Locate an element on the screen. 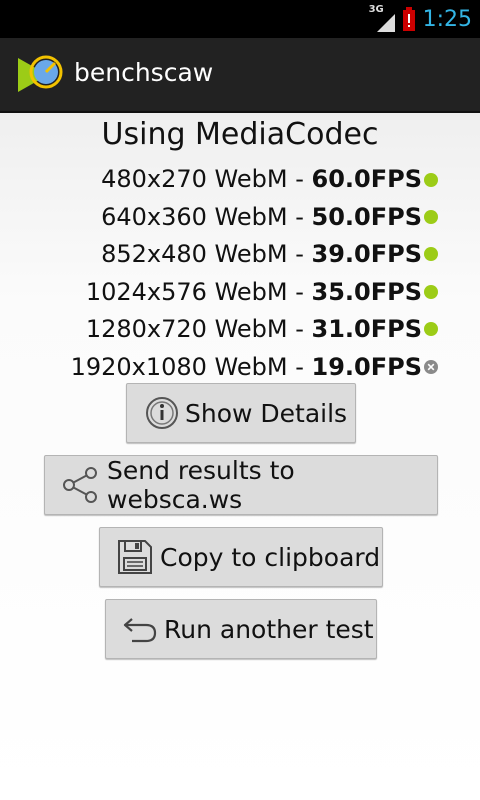 The height and width of the screenshot is (800, 480). run-another-test-button: Run another test is located at coordinates (241, 629).